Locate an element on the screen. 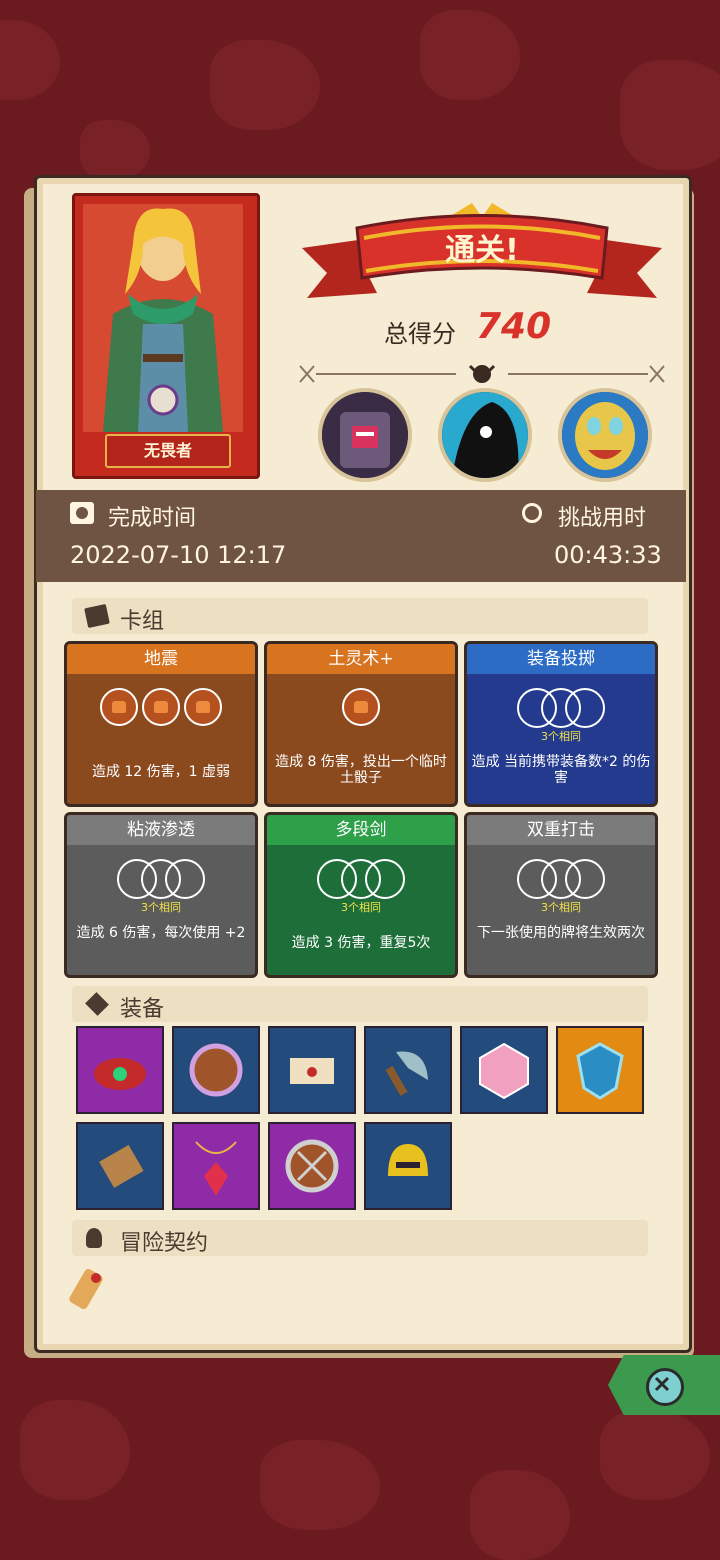  person-icon is located at coordinates (94, 1238).